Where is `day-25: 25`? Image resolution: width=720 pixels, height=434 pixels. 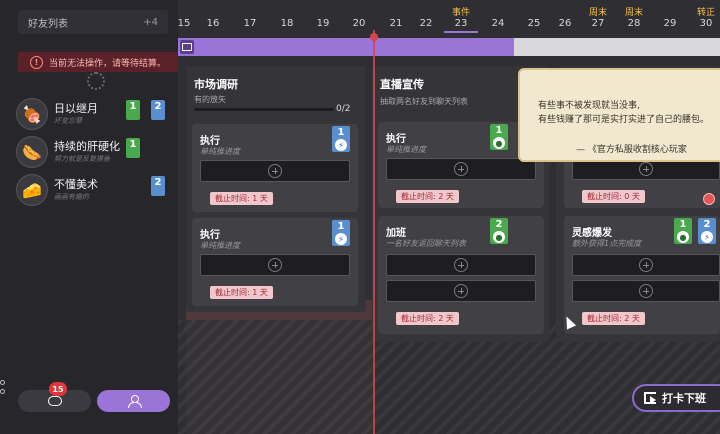
day-25: 25 is located at coordinates (534, 23).